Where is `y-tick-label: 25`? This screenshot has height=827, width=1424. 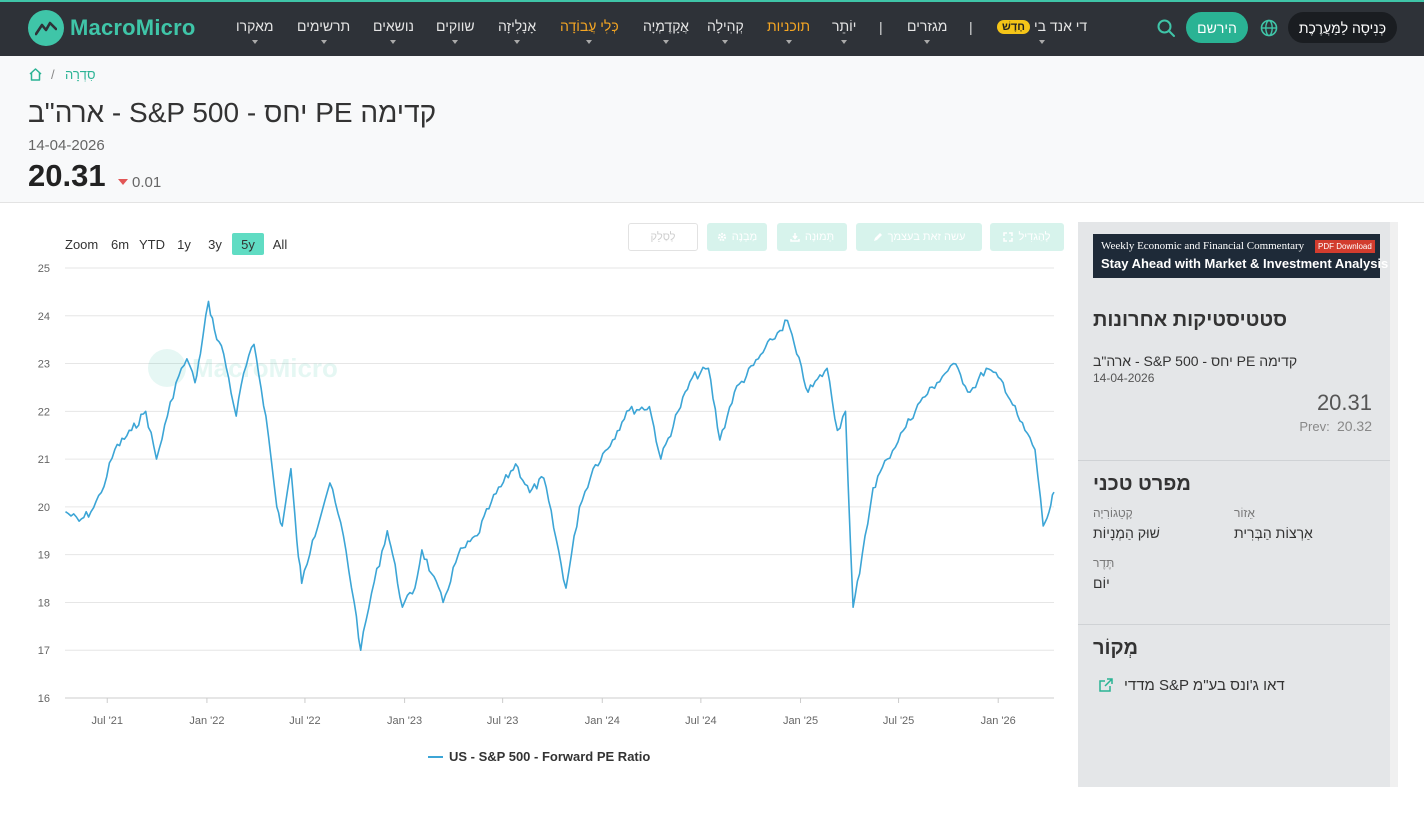 y-tick-label: 25 is located at coordinates (44, 269).